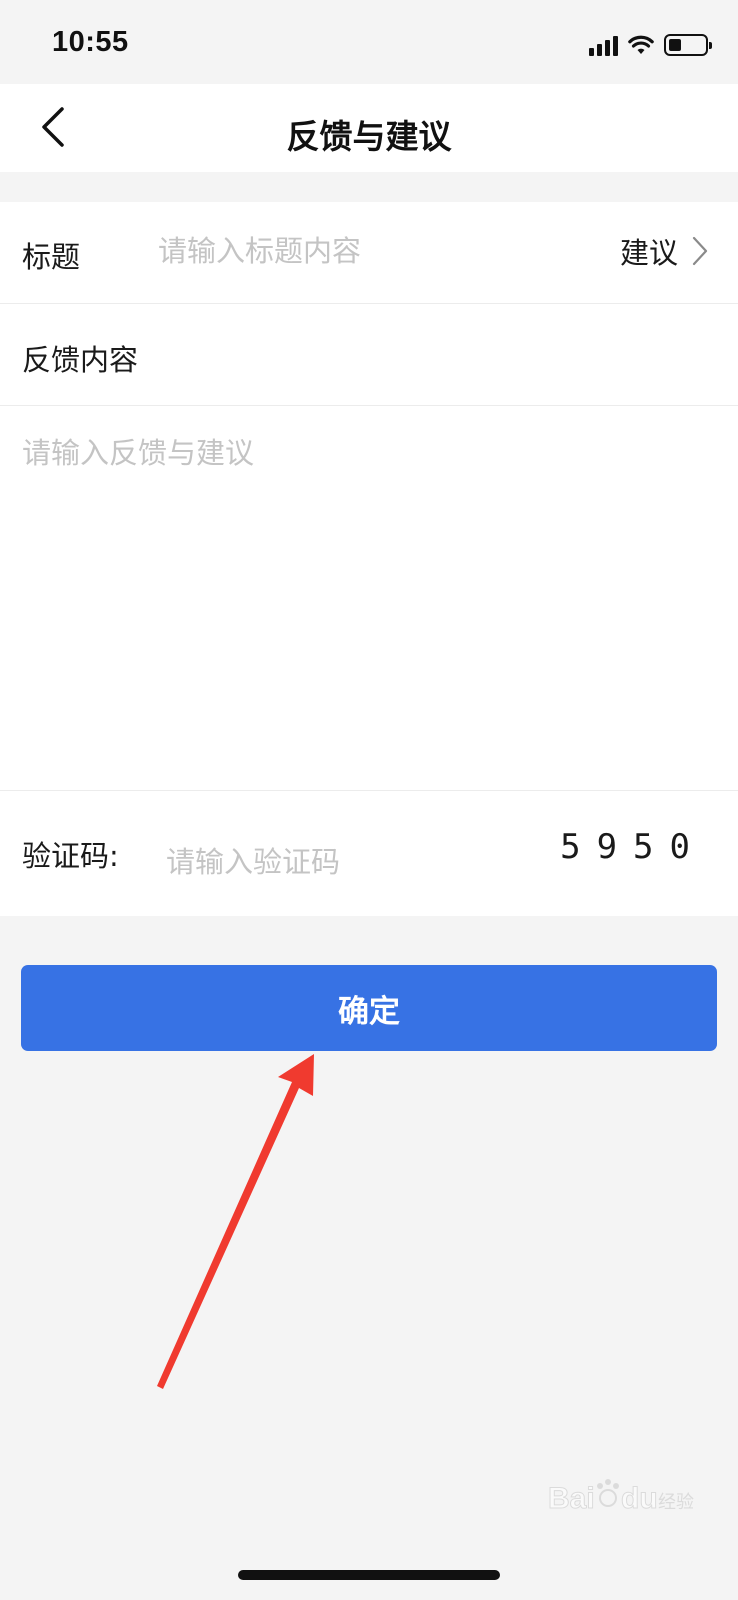 Image resolution: width=738 pixels, height=1600 pixels. What do you see at coordinates (700, 251) in the screenshot?
I see `chevron-right-icon` at bounding box center [700, 251].